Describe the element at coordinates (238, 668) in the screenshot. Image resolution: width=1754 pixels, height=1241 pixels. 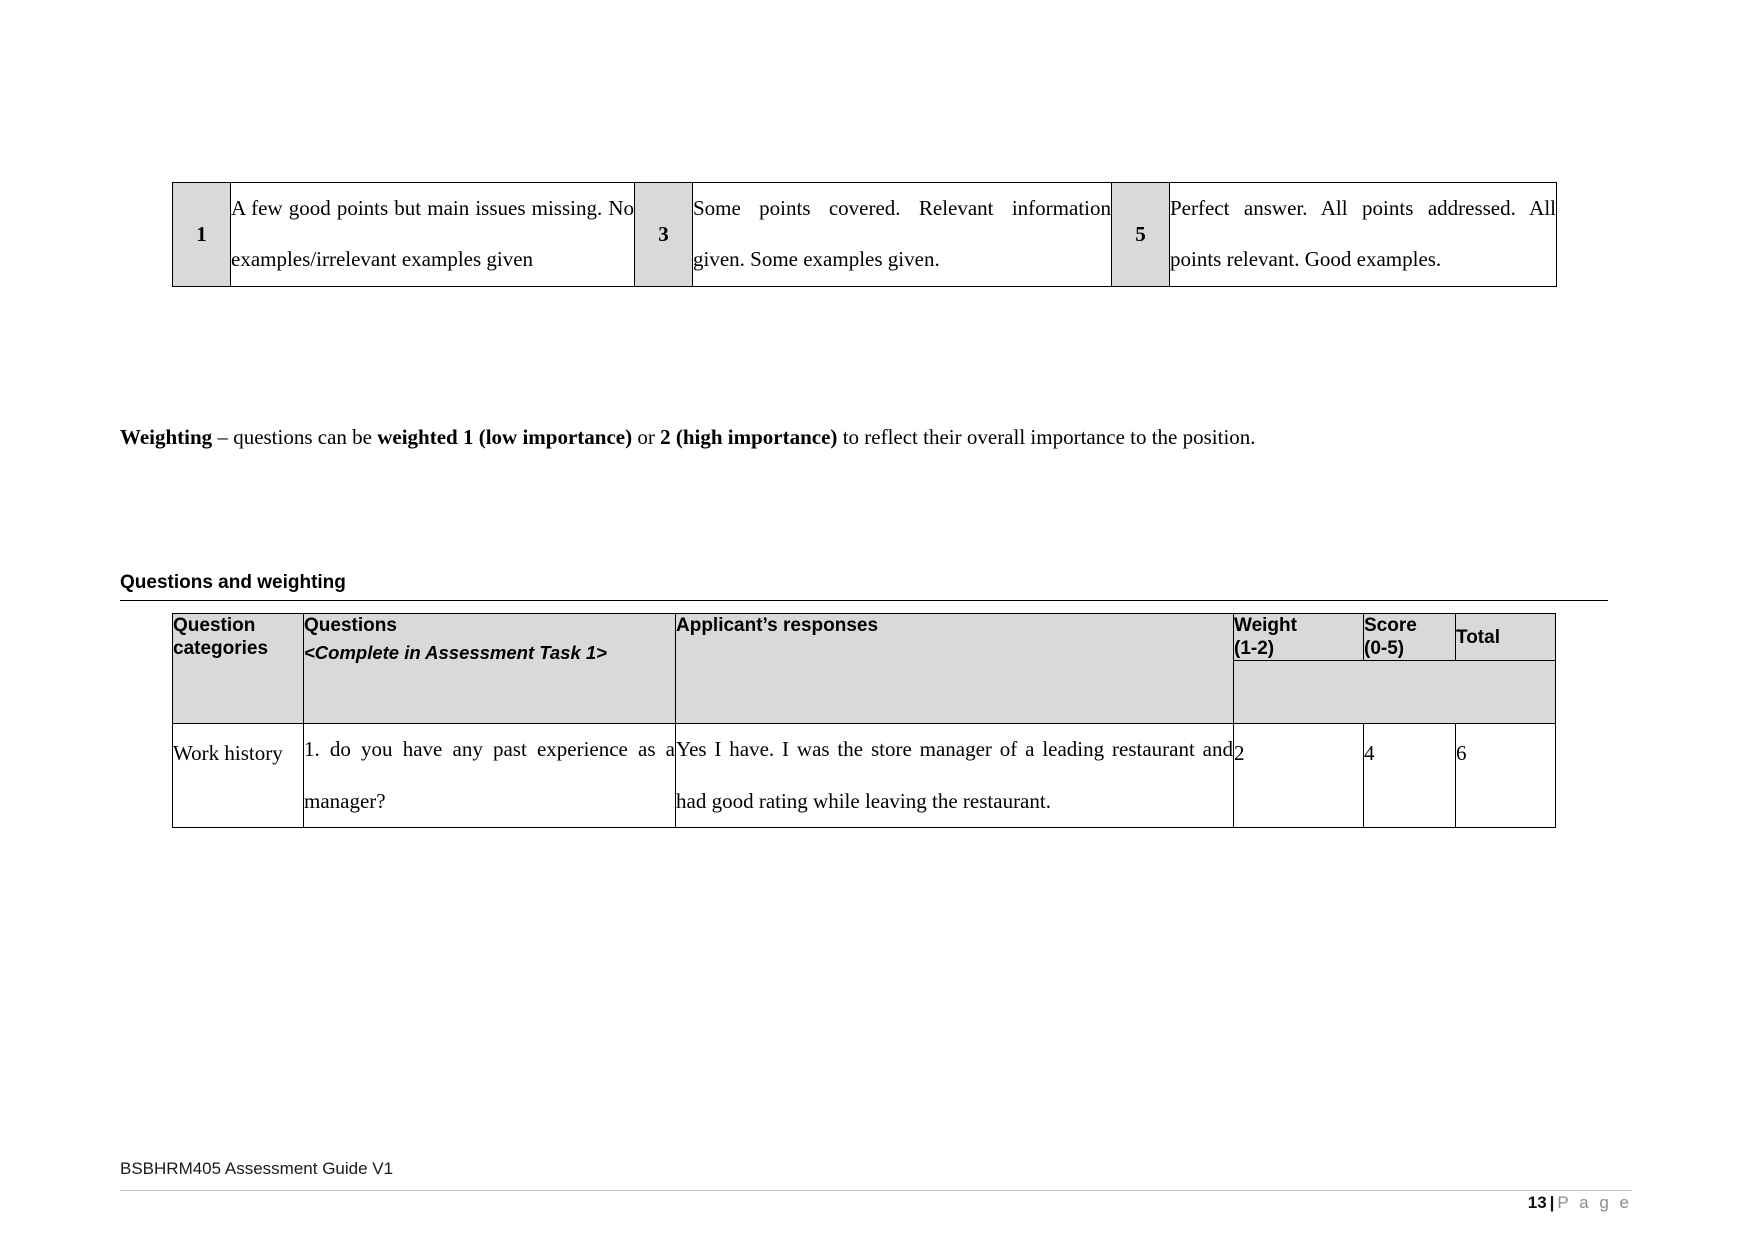
I see `column-header-question-categories: Question categories` at that location.